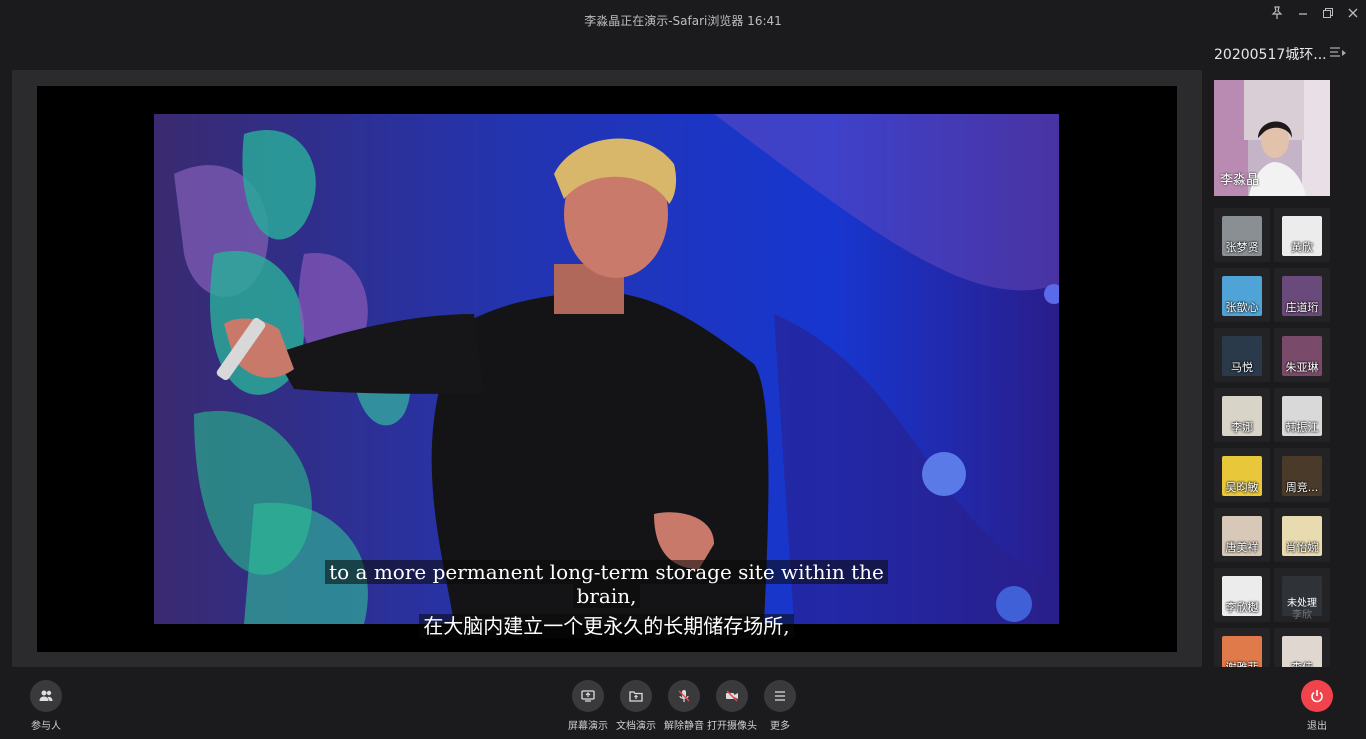 This screenshot has width=1366, height=739. What do you see at coordinates (1302, 647) in the screenshot?
I see `participant-tile: 李佳` at bounding box center [1302, 647].